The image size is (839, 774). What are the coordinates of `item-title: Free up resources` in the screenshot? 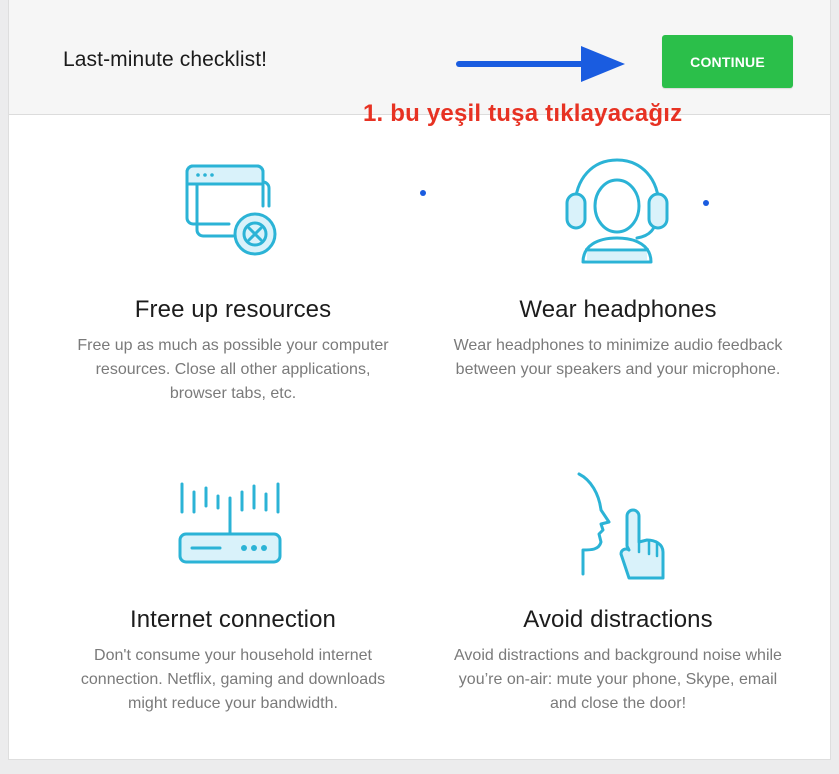 It's located at (233, 309).